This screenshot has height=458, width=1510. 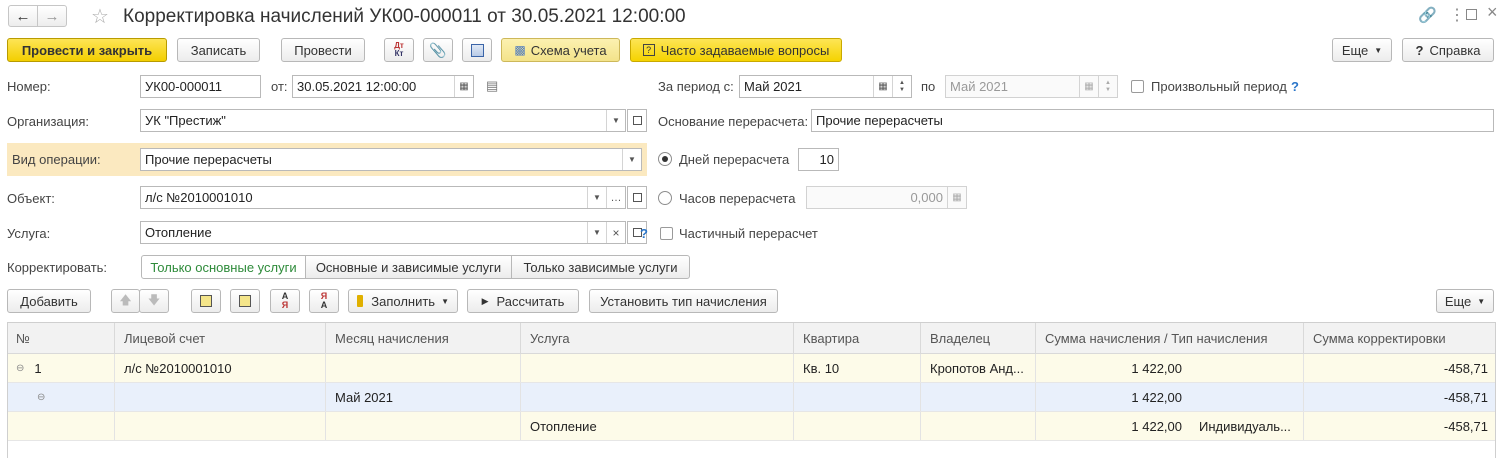 I want to click on basis-value: Прочие перерасчеты, so click(x=879, y=120).